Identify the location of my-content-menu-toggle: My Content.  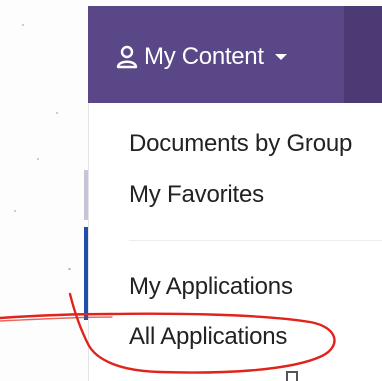
(202, 57).